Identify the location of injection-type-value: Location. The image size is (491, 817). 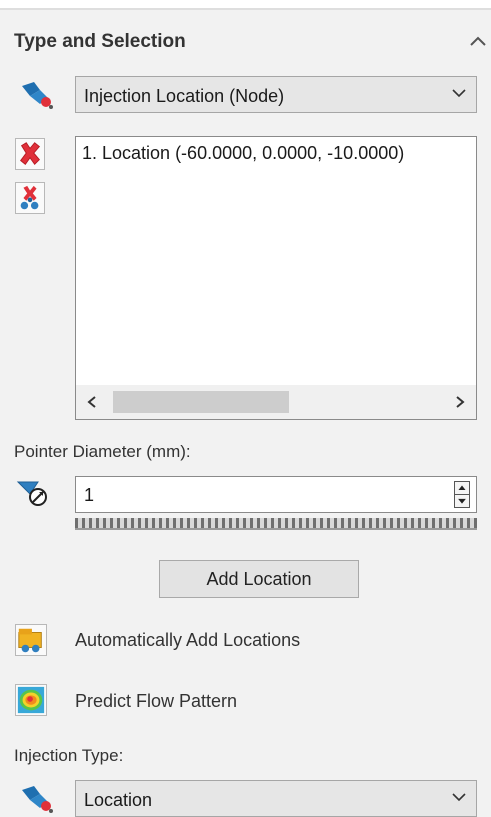
(118, 800).